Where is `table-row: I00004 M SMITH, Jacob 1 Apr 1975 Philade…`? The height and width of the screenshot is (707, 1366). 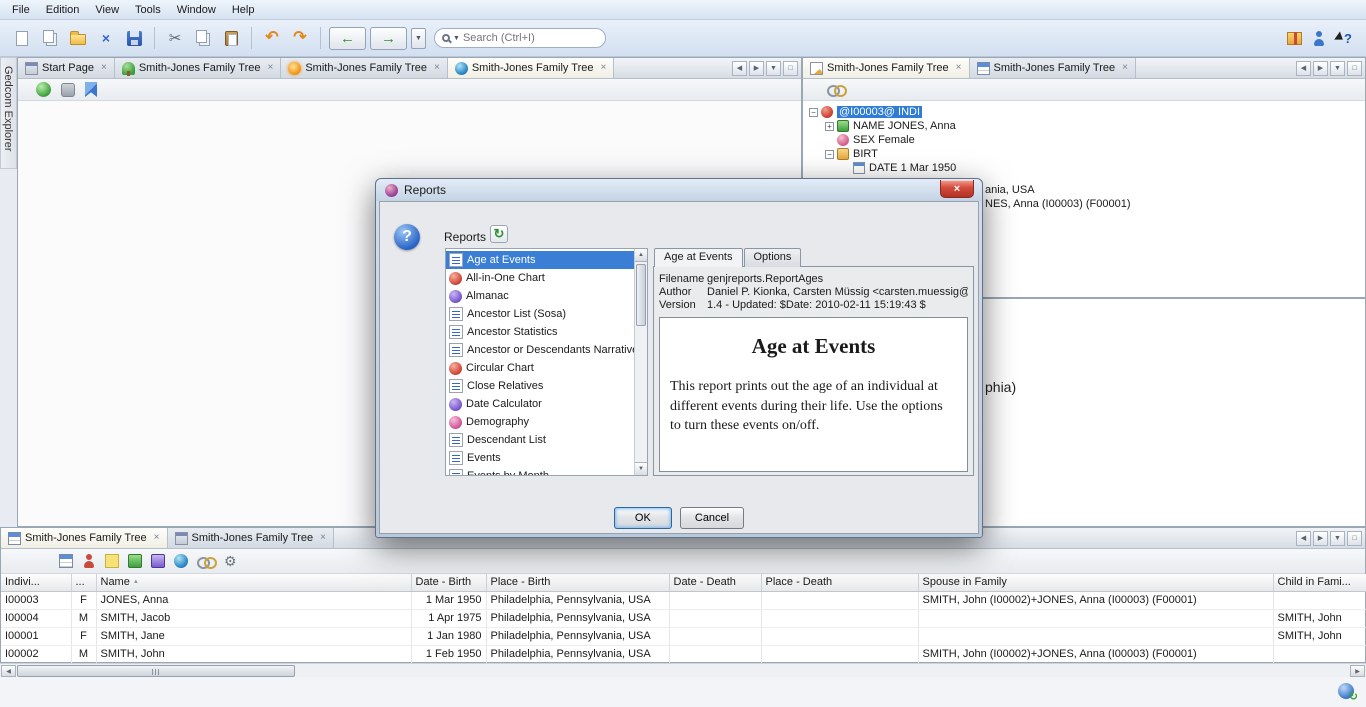 table-row: I00004 M SMITH, Jacob 1 Apr 1975 Philade… is located at coordinates (683, 618).